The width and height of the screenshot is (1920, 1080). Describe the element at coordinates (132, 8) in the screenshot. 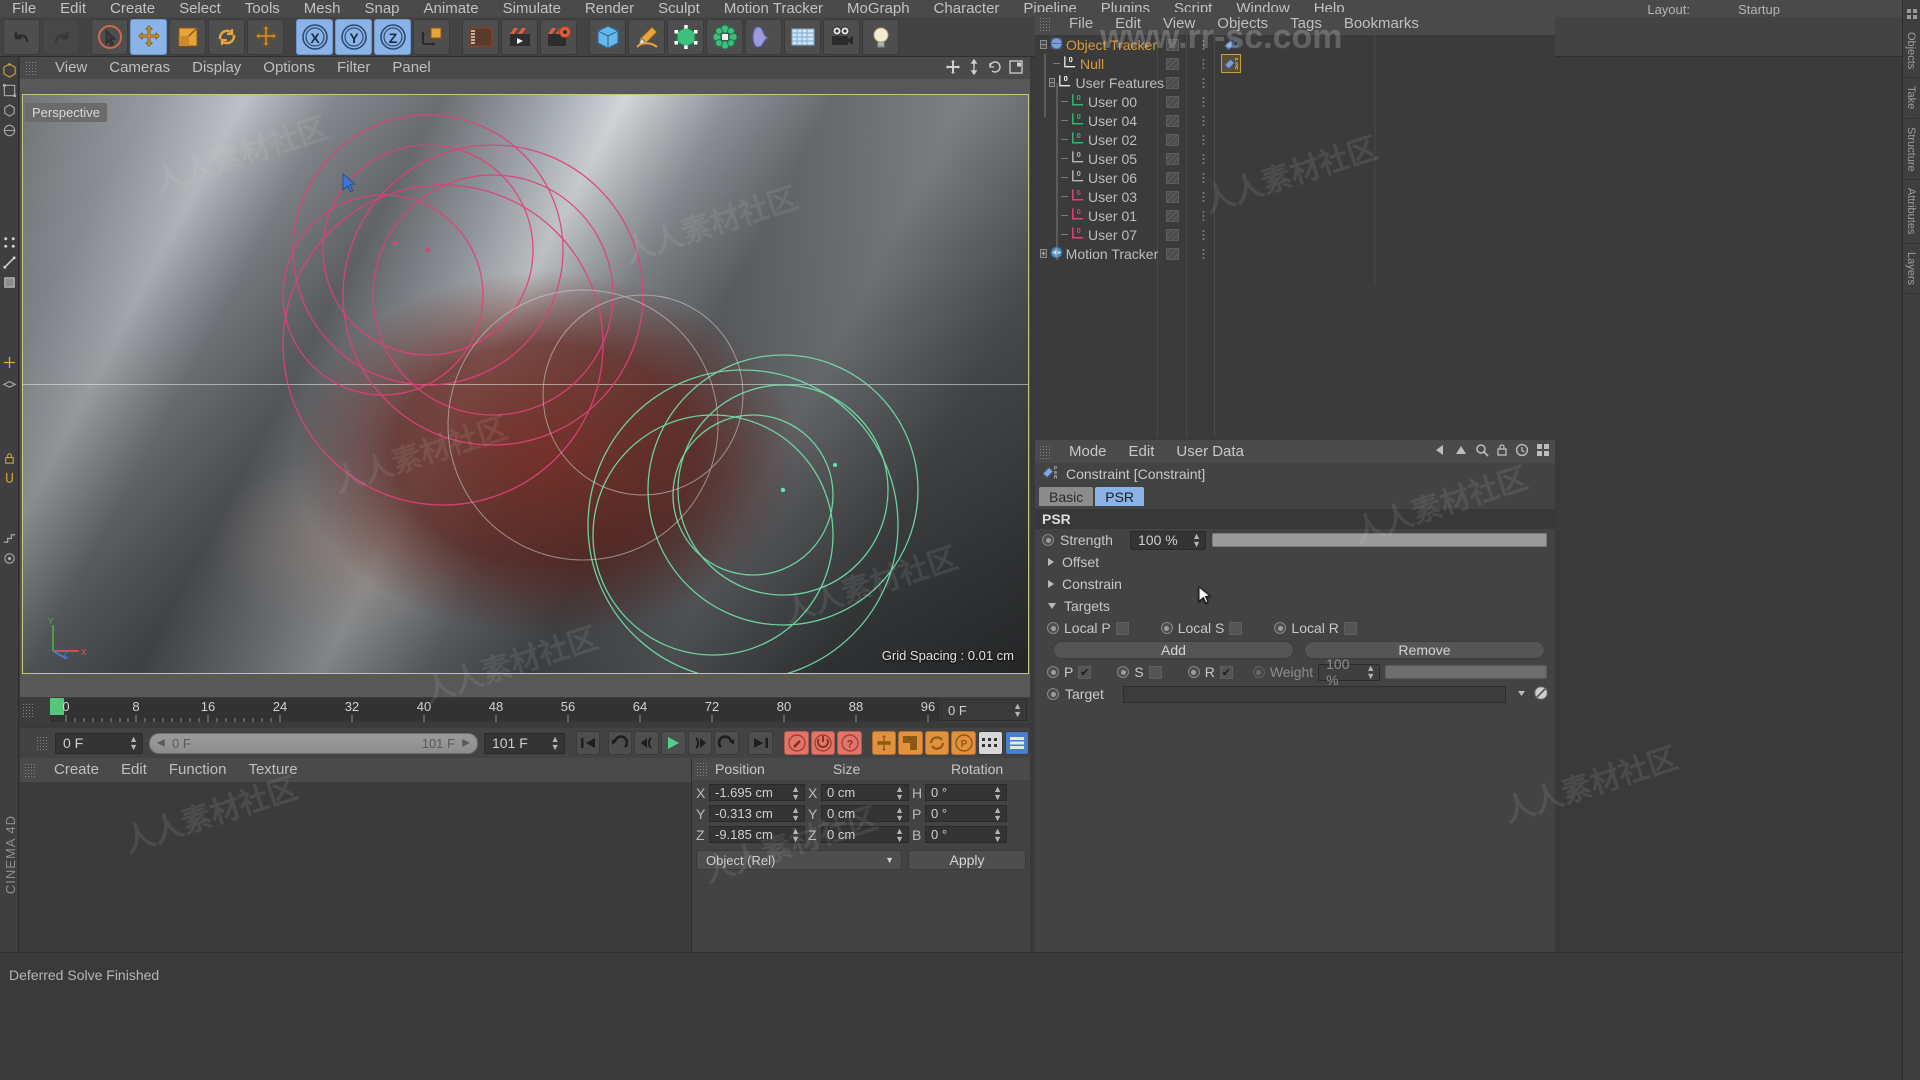

I see `menu-item-create: Create` at that location.